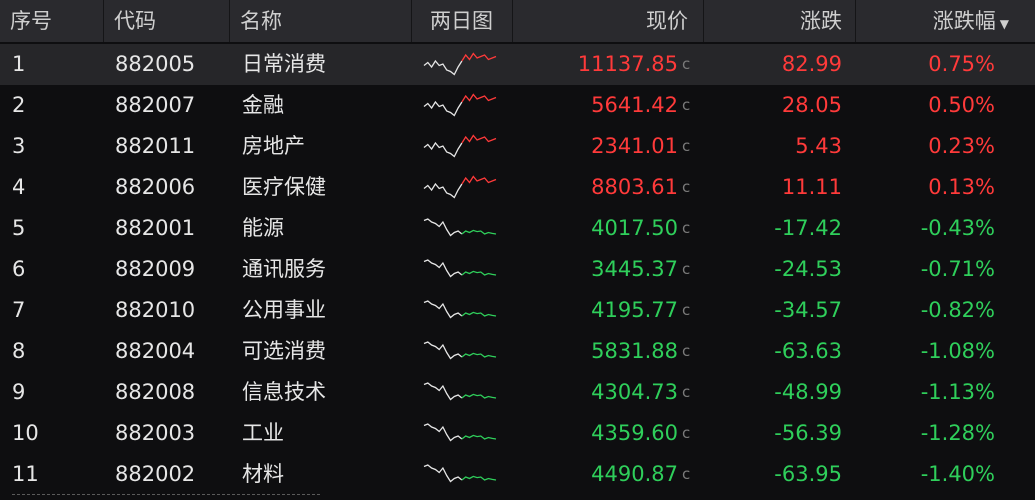  What do you see at coordinates (19, 64) in the screenshot?
I see `row-seq: 1` at bounding box center [19, 64].